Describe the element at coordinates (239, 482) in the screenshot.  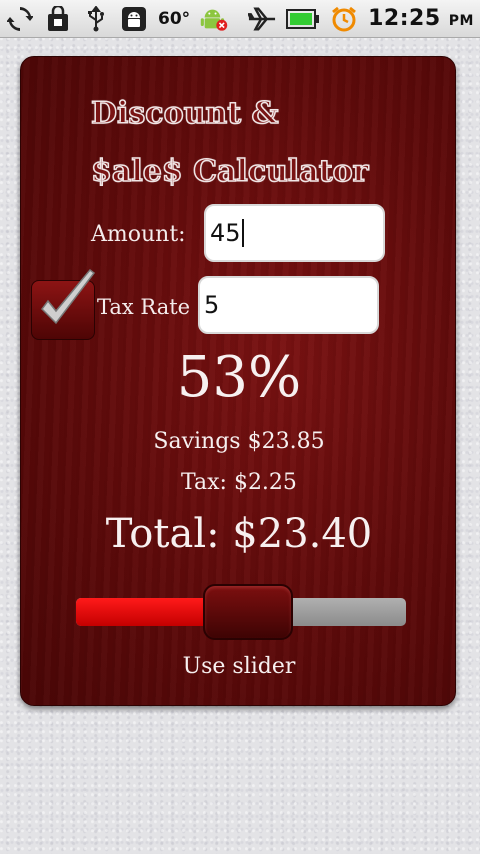
I see `tax-text: Tax: $2.25` at that location.